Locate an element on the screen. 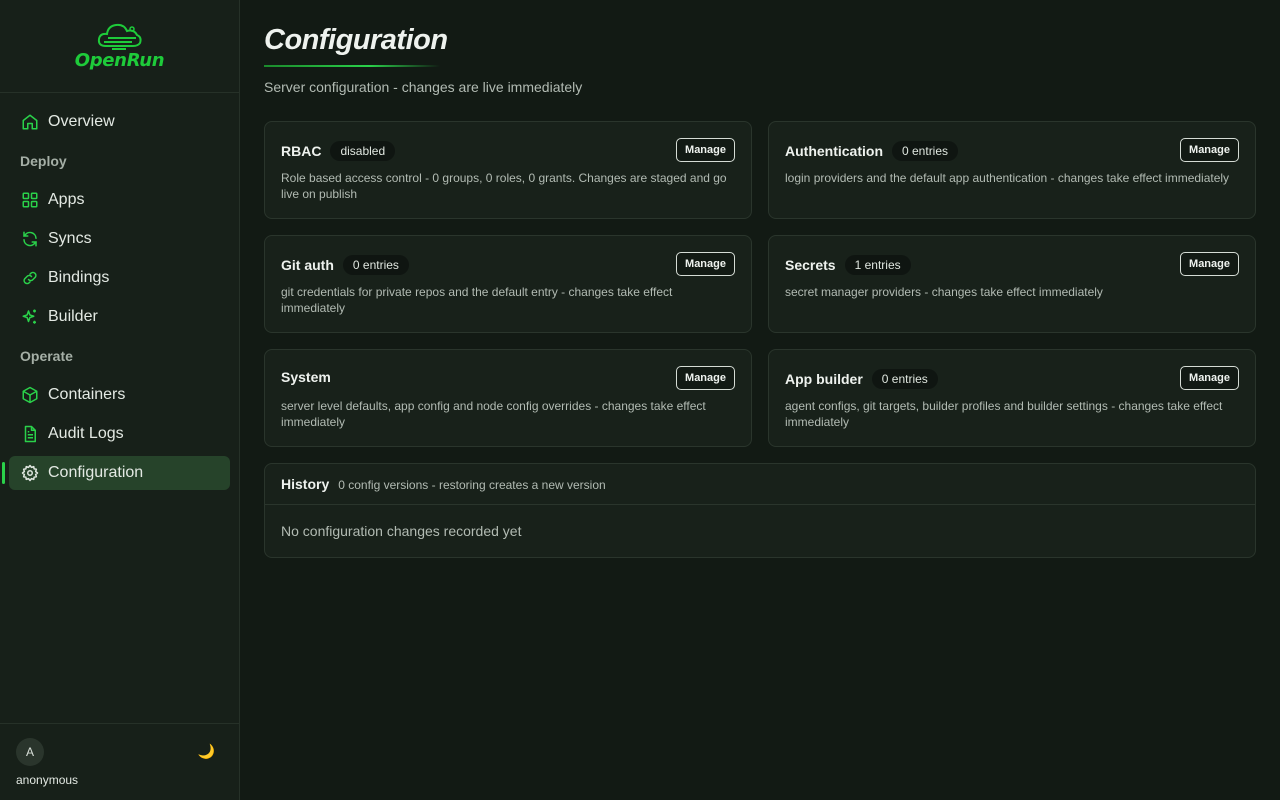 The height and width of the screenshot is (800, 1280). nav-section-operate: Operate is located at coordinates (46, 356).